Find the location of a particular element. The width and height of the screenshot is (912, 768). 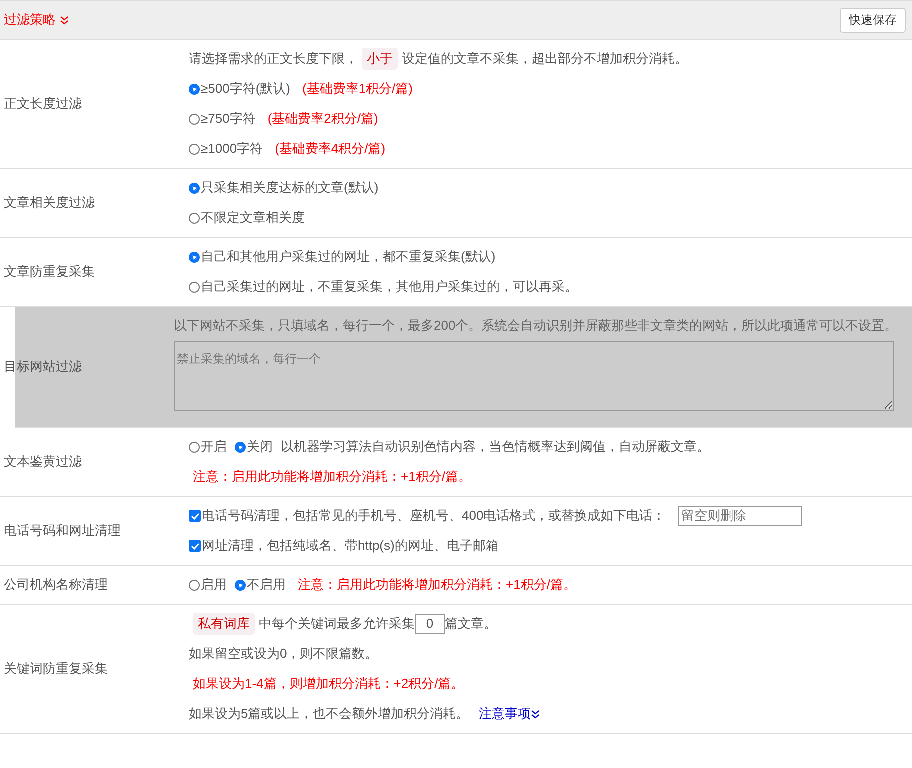

warning-text: (基础费率4积分/篇) is located at coordinates (330, 149).